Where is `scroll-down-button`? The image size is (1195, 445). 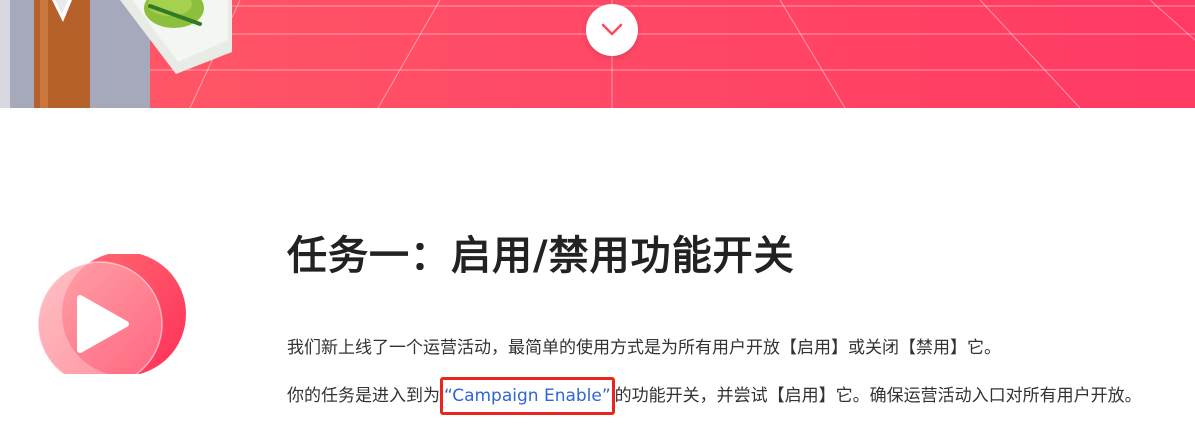
scroll-down-button is located at coordinates (612, 30).